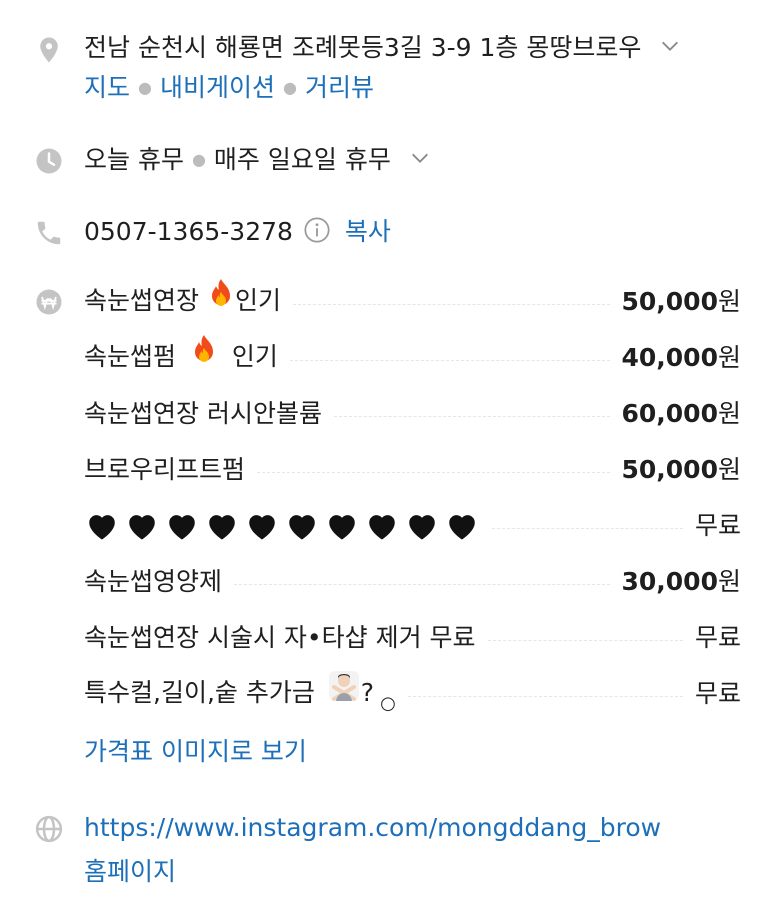  I want to click on menu-item-name: 브로우리프트펌, so click(165, 469).